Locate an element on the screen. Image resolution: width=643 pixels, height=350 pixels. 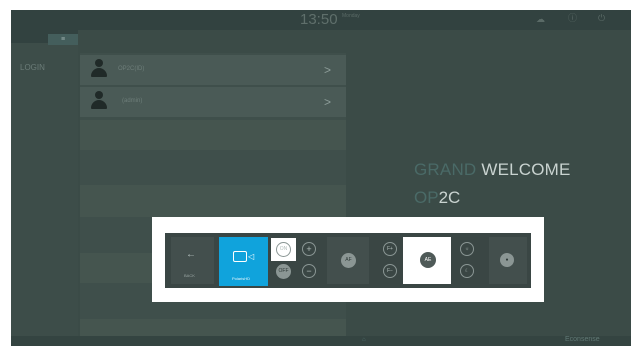
focus-minus-button: F− is located at coordinates (390, 271).